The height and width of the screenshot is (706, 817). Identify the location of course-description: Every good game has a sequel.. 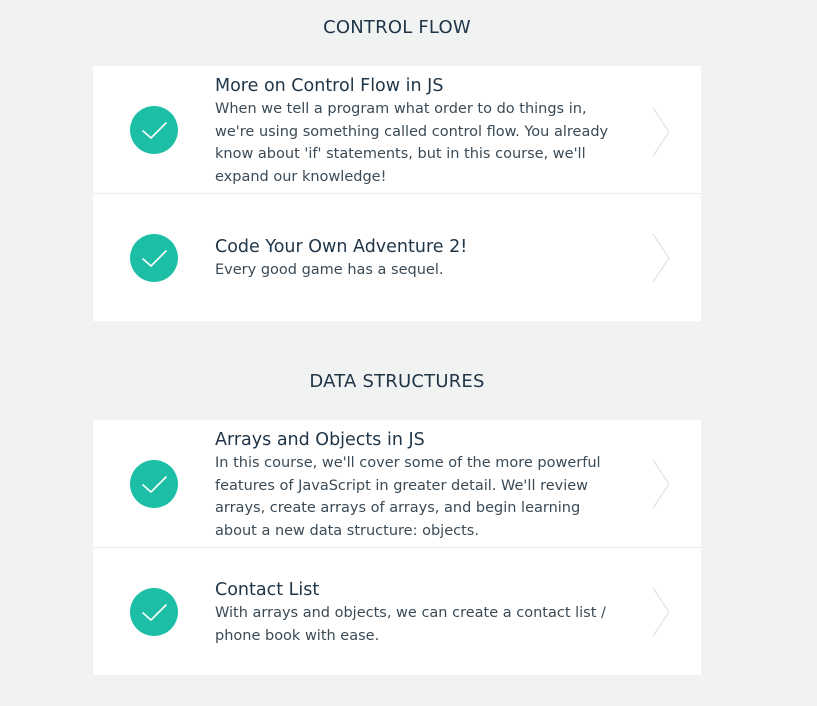
(329, 270).